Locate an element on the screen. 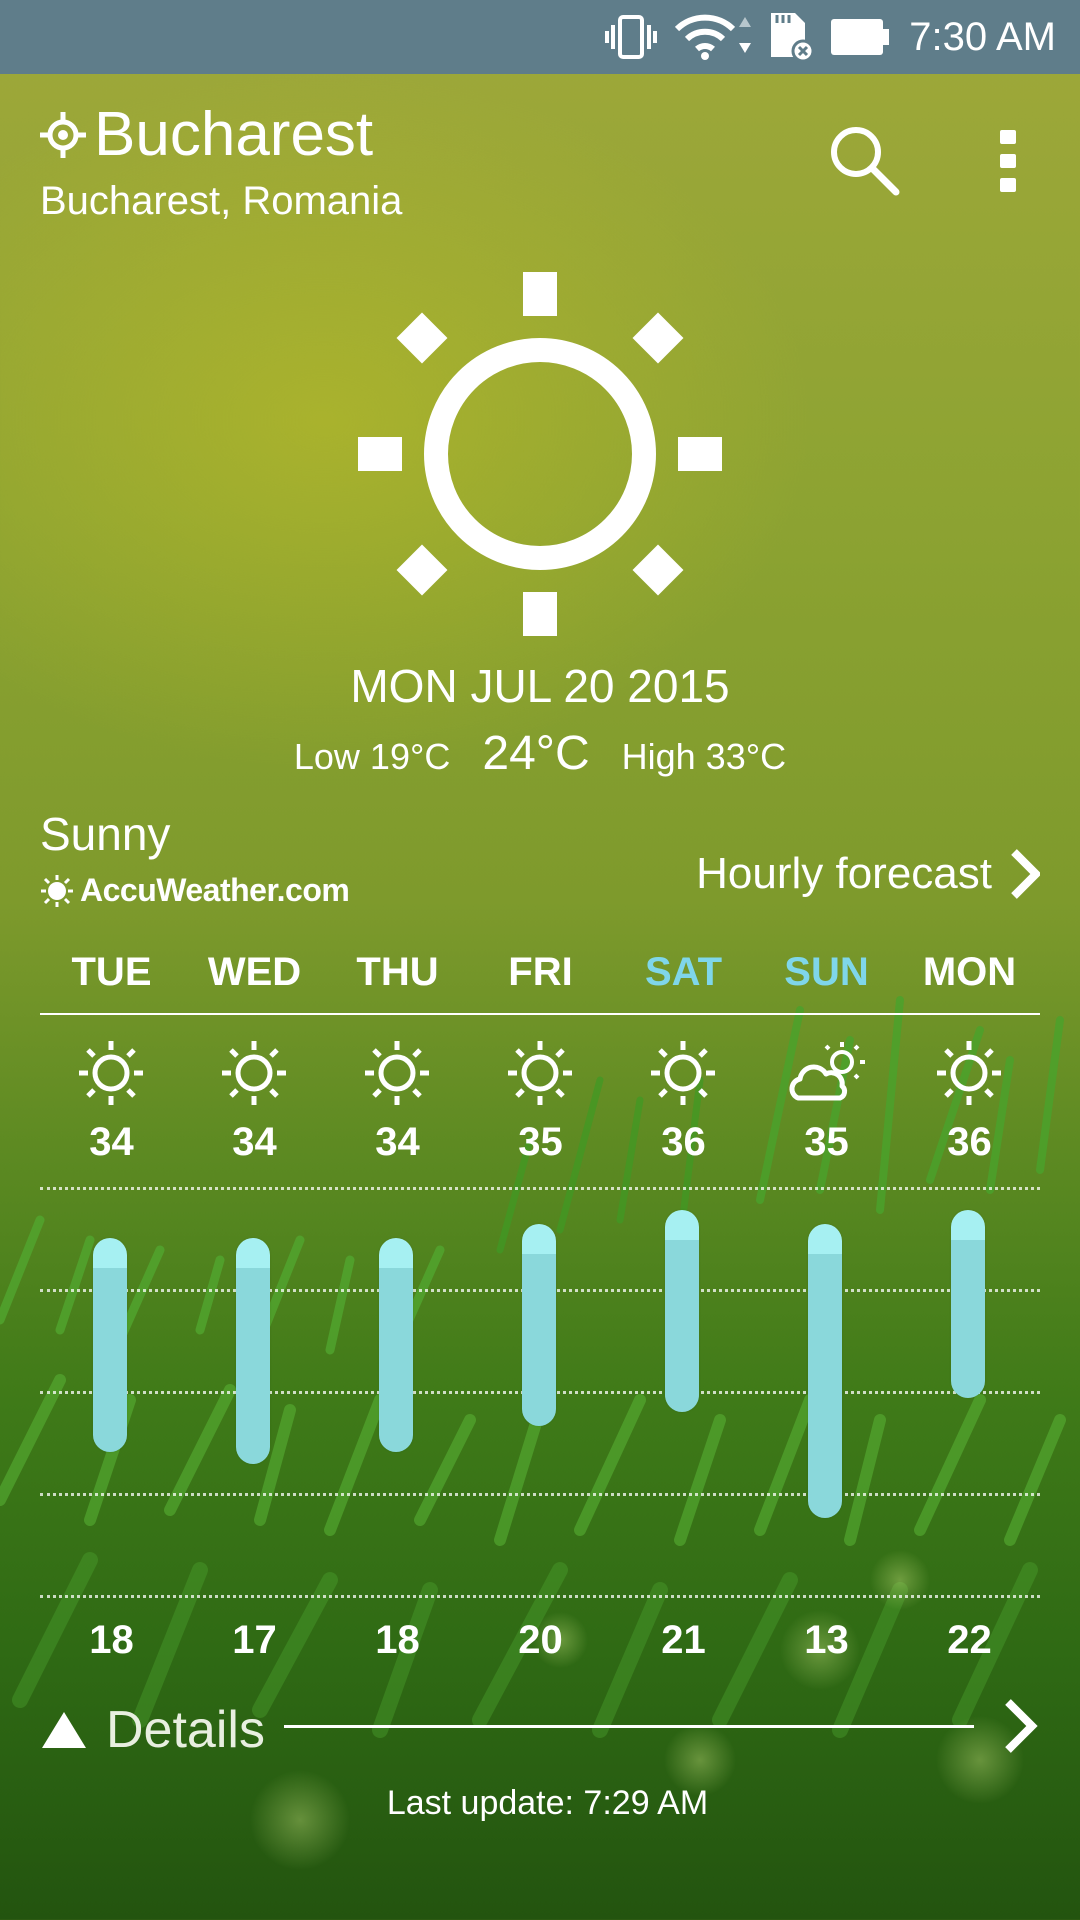  high-temperature: High 33°C is located at coordinates (704, 756).